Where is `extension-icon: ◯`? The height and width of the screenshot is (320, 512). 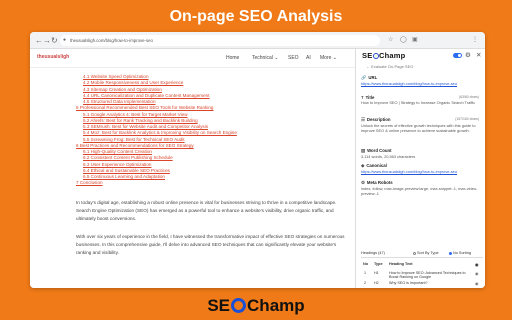 extension-icon: ◯ is located at coordinates (403, 40).